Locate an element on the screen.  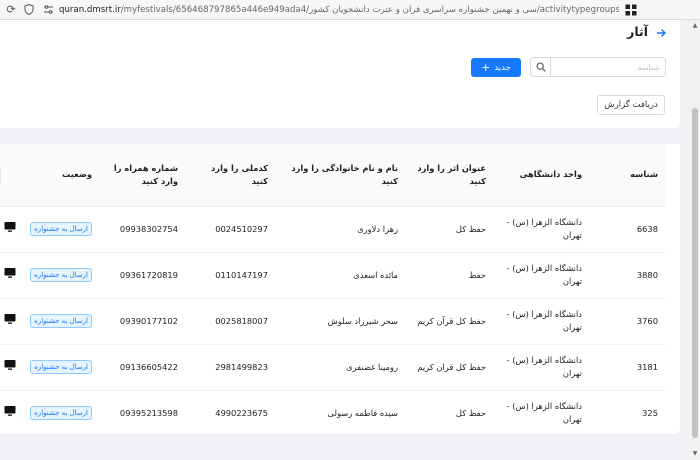
refresh-icon: ⟳ is located at coordinates (11, 10).